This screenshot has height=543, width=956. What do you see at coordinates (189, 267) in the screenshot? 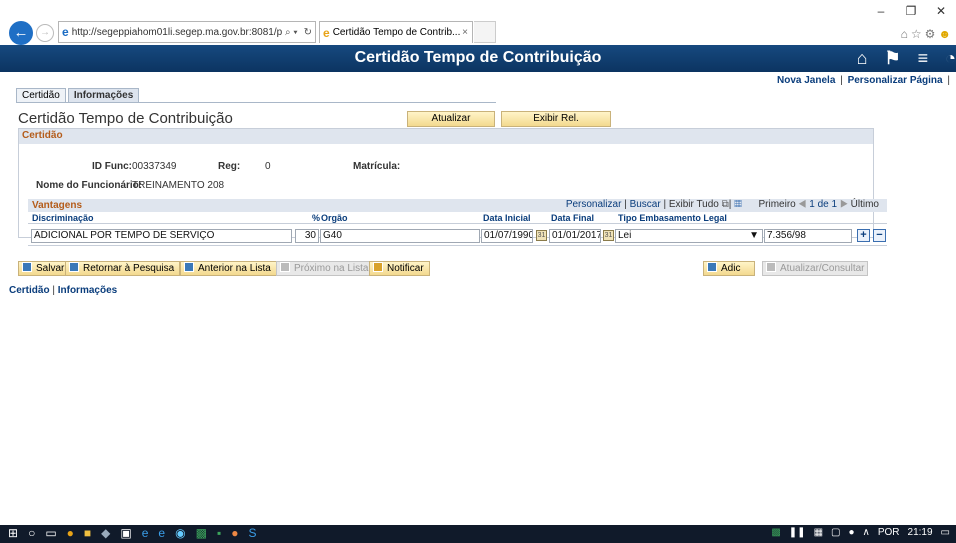
I see `previous-icon` at bounding box center [189, 267].